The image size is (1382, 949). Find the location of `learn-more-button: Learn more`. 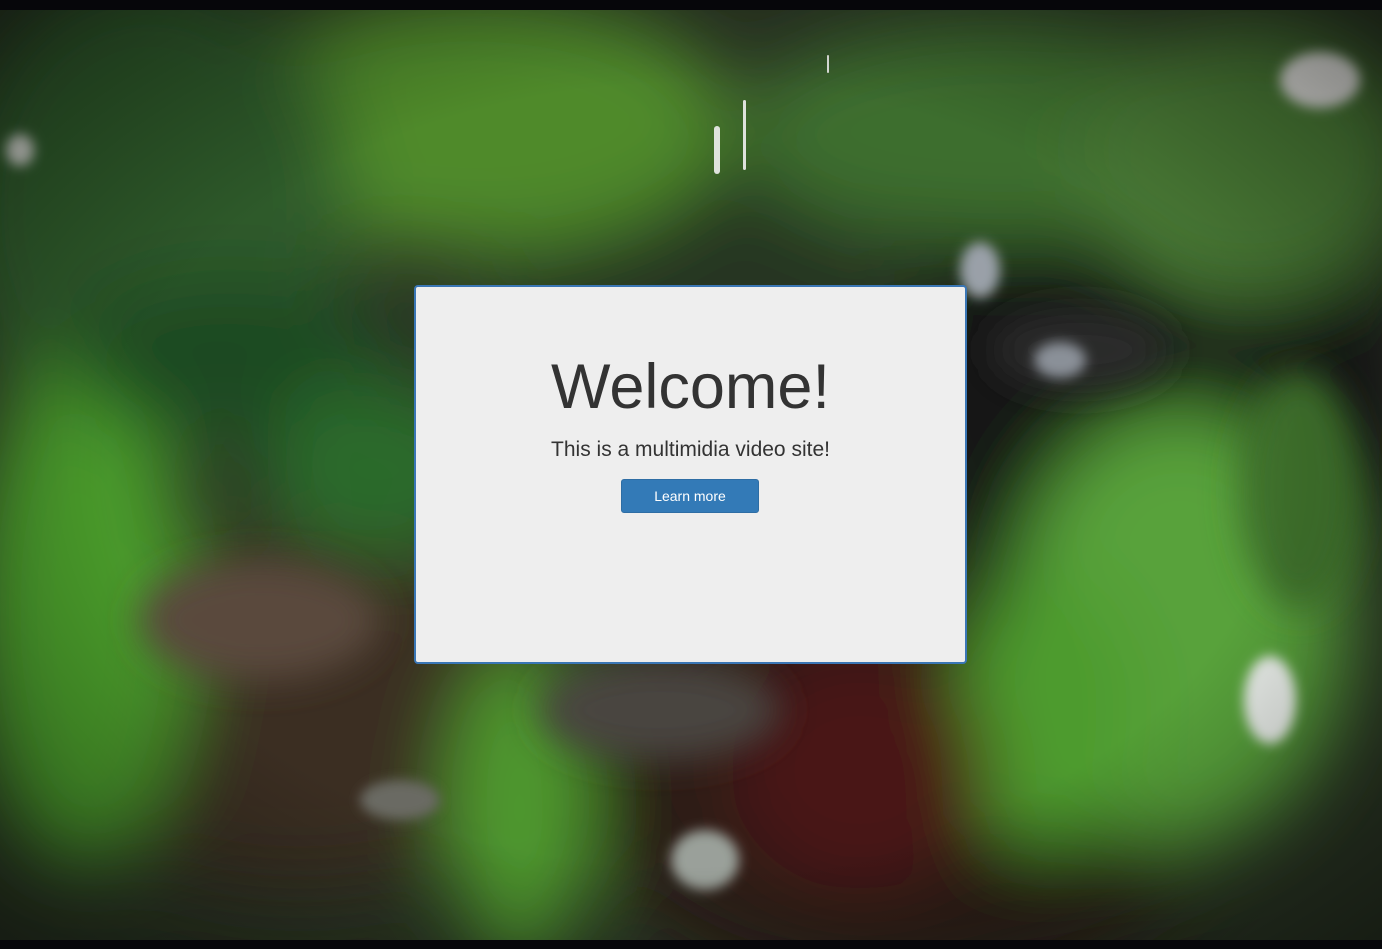

learn-more-button: Learn more is located at coordinates (690, 496).